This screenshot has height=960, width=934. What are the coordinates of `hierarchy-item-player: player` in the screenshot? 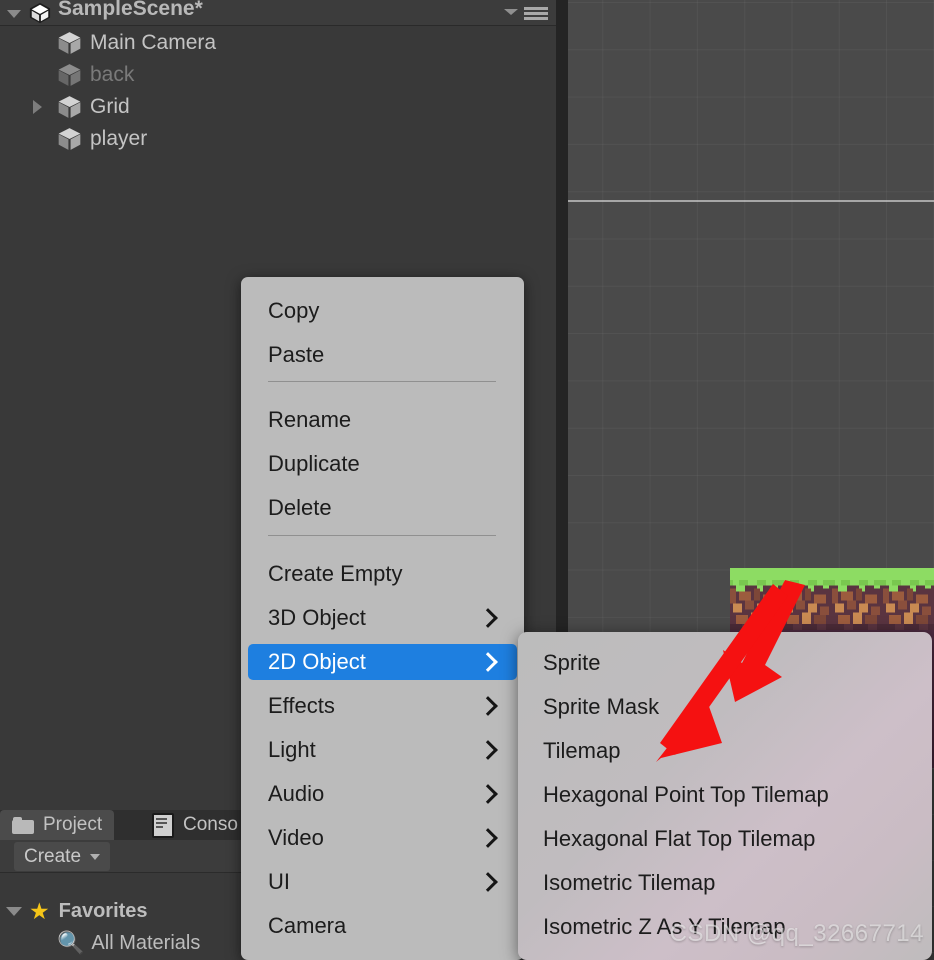 It's located at (278, 139).